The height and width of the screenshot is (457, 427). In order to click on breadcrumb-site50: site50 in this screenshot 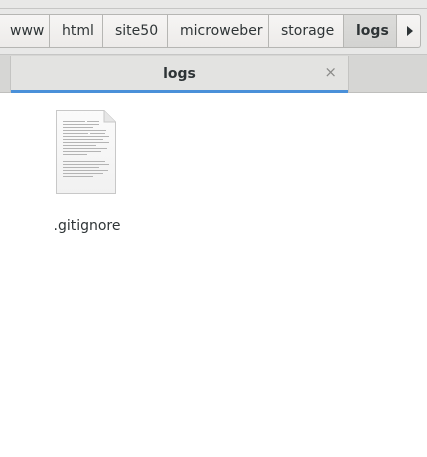, I will do `click(135, 31)`.